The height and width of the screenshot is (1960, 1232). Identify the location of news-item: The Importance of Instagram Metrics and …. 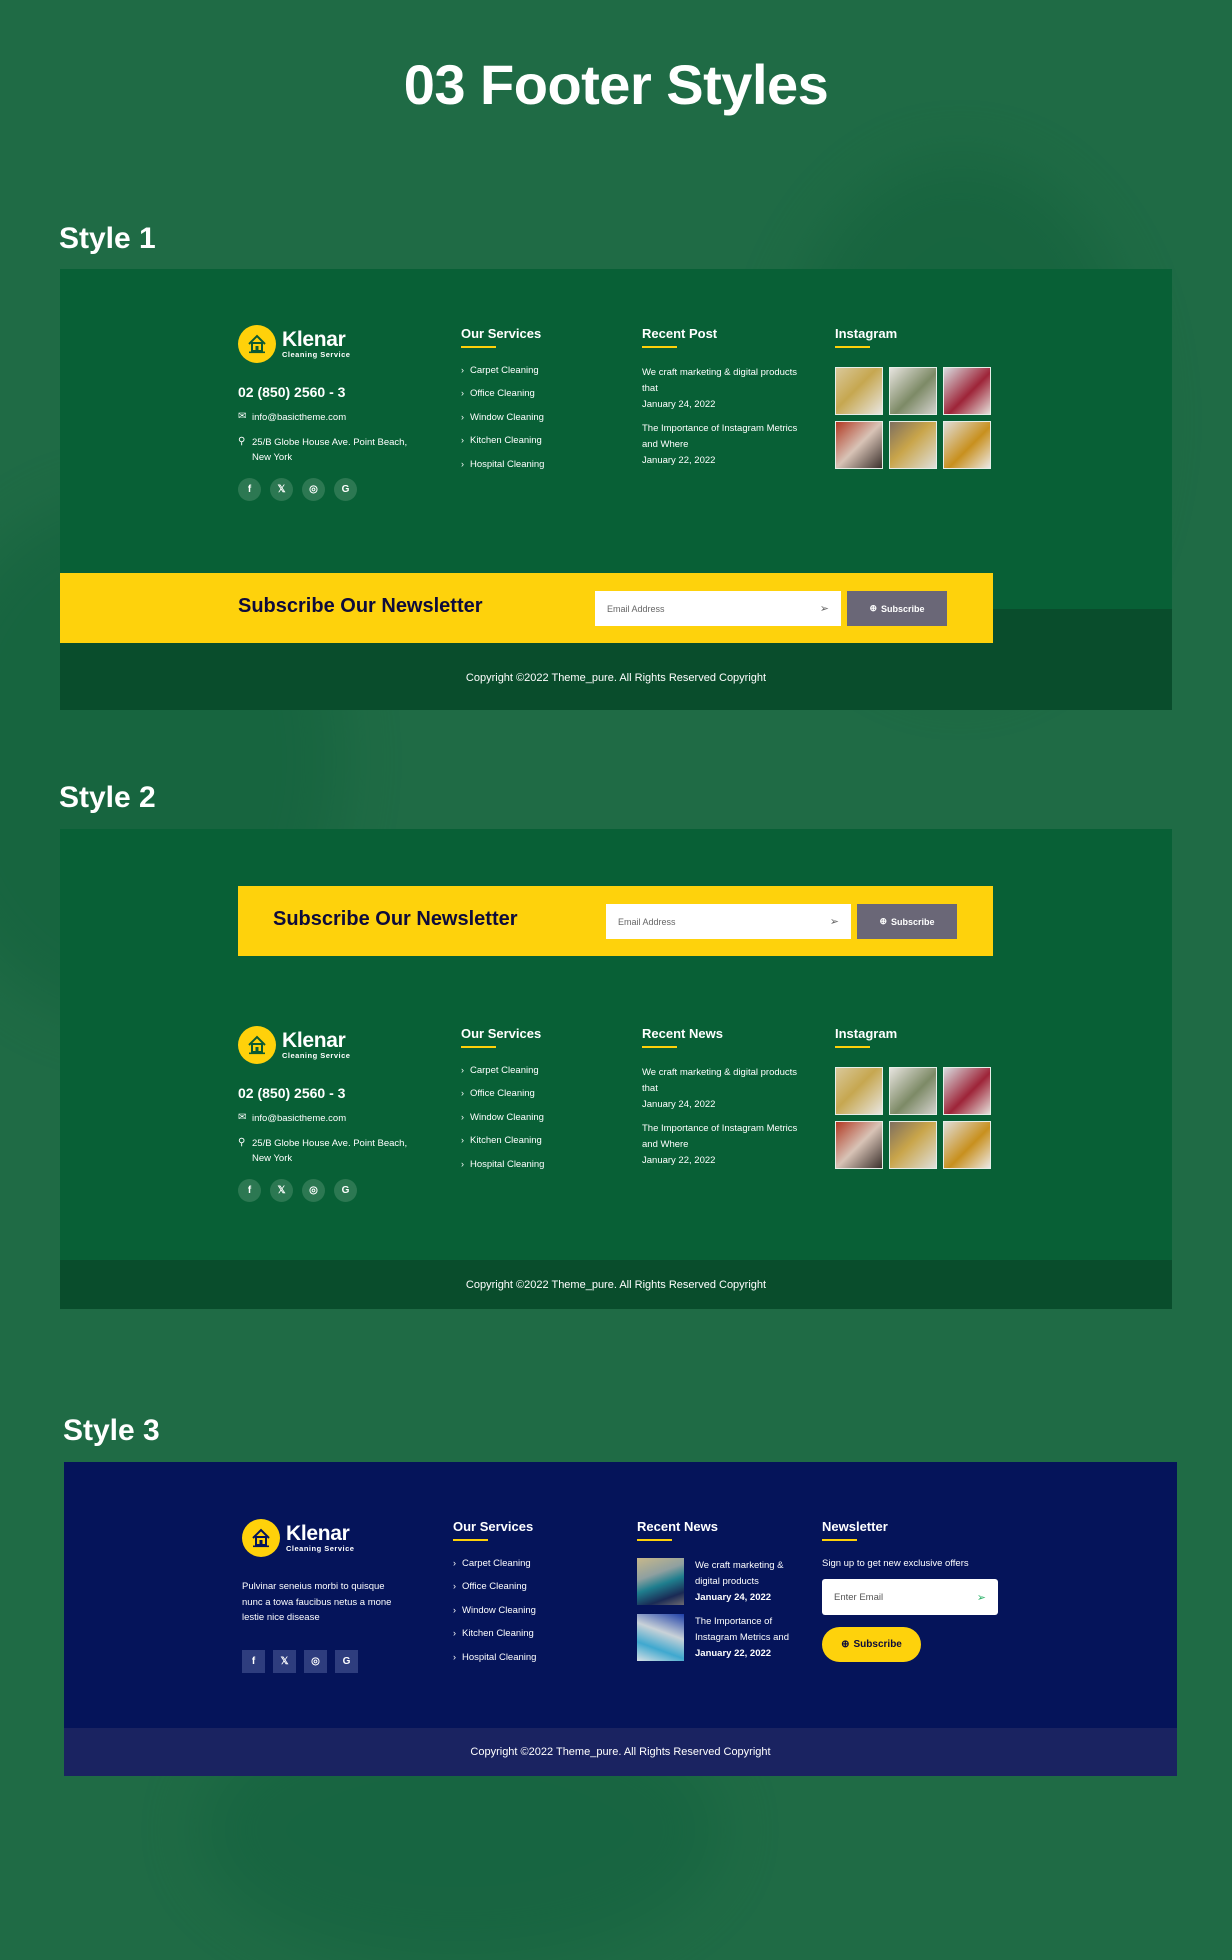
(716, 1638).